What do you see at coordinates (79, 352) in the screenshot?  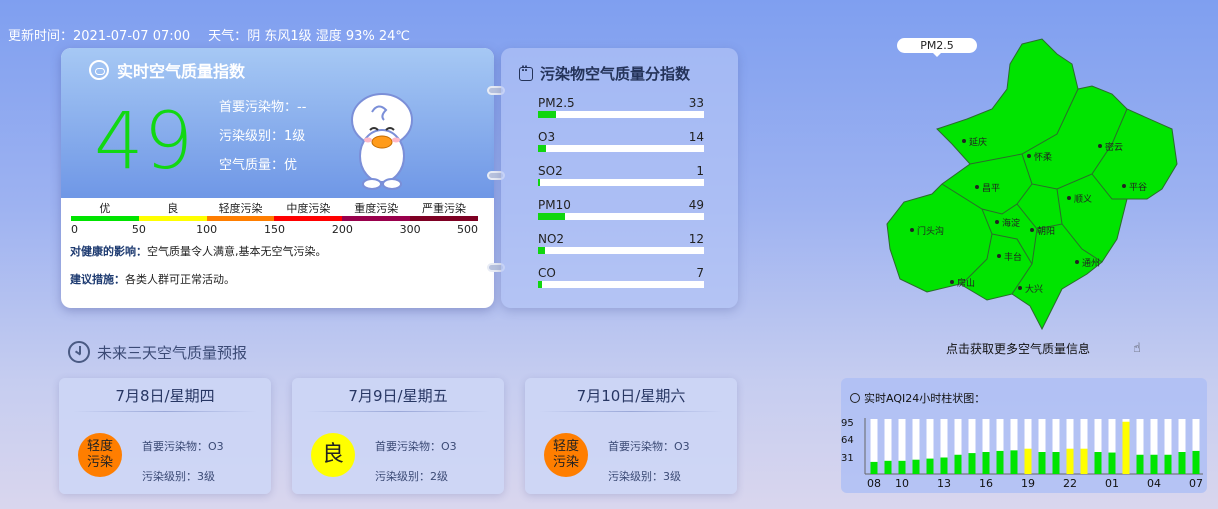 I see `clock-icon` at bounding box center [79, 352].